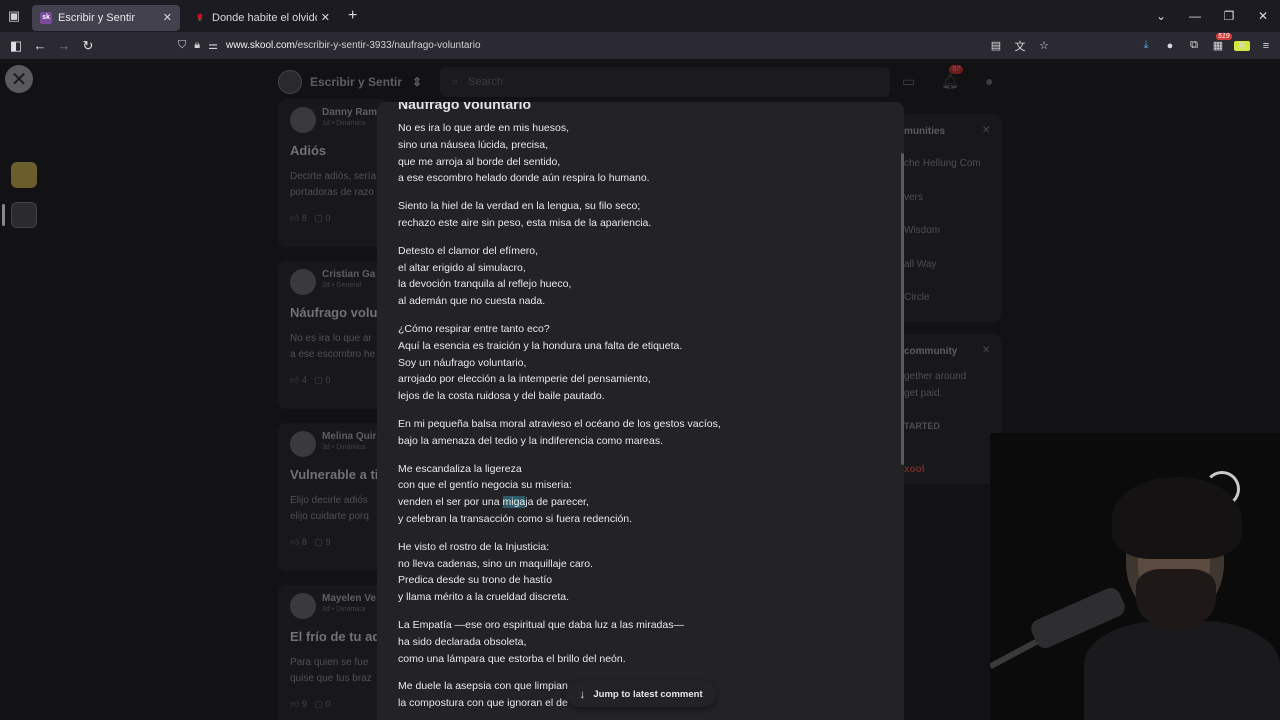  I want to click on poem-line-end: ja de parecer,, so click(557, 502).